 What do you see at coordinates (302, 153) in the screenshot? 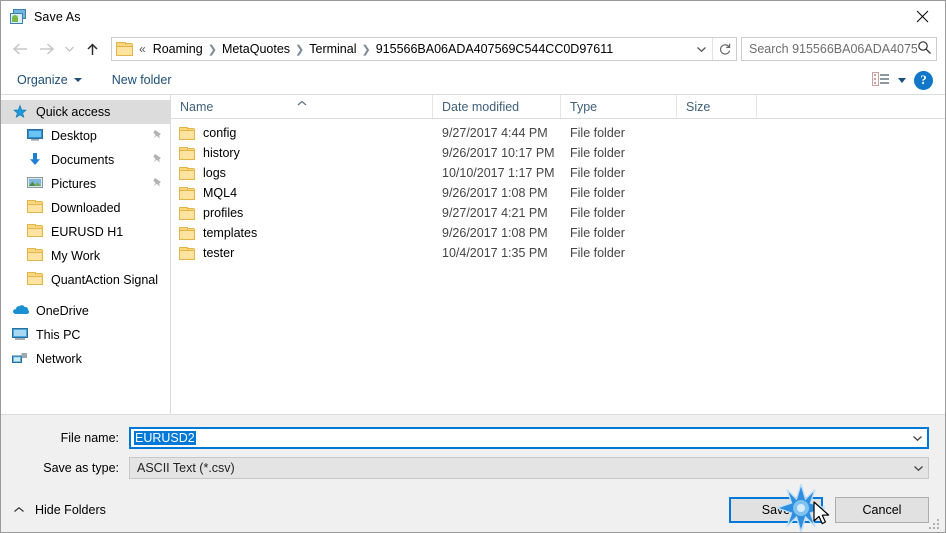
I see `file-name-cell: history` at bounding box center [302, 153].